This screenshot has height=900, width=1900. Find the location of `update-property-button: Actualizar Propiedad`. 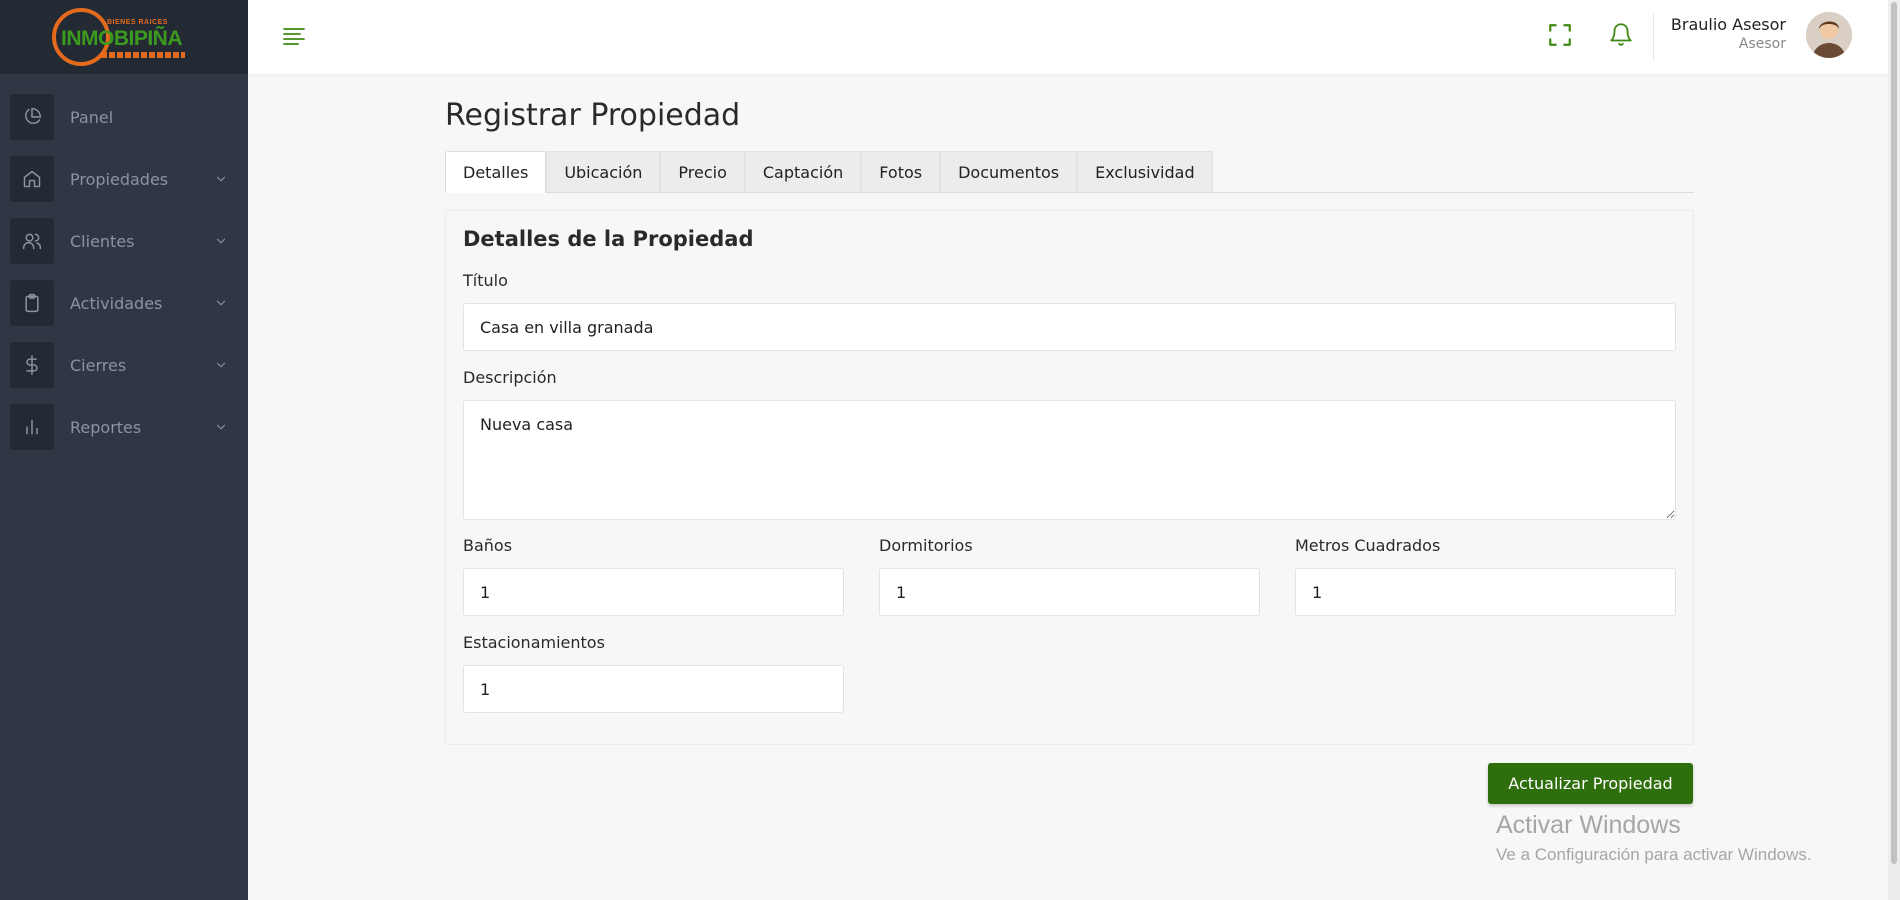

update-property-button: Actualizar Propiedad is located at coordinates (1590, 783).